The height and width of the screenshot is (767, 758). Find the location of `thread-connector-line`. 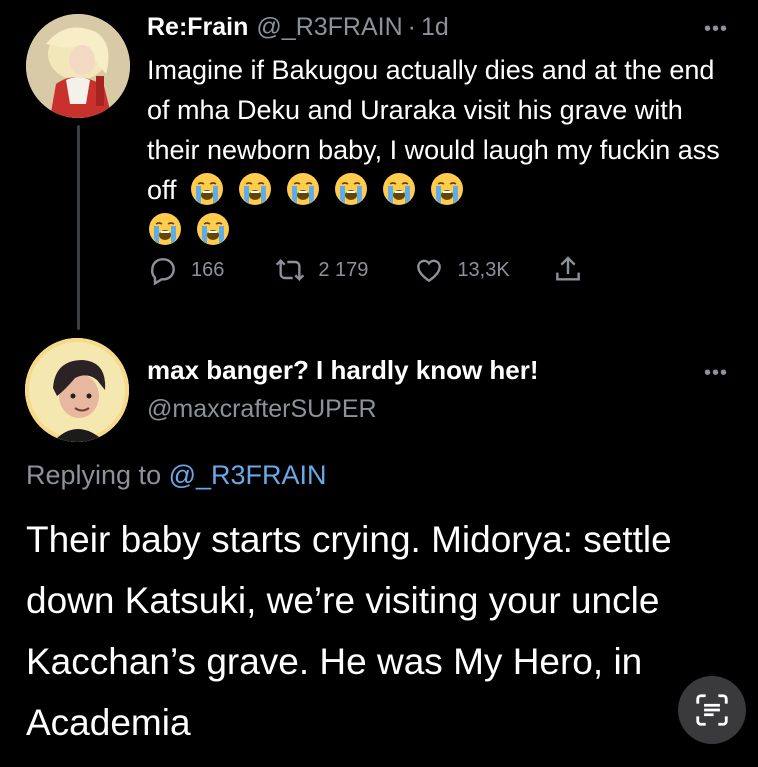

thread-connector-line is located at coordinates (78, 227).